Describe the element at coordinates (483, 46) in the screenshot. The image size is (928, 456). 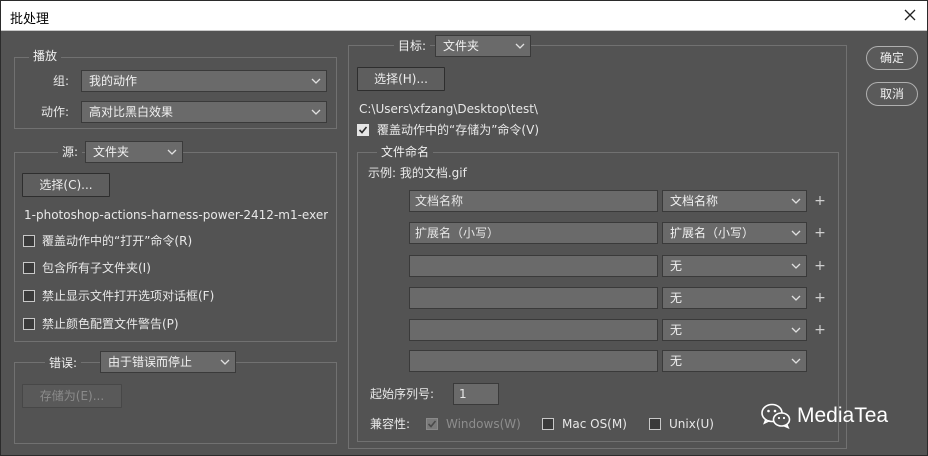
I see `target-select: 文件夹` at that location.